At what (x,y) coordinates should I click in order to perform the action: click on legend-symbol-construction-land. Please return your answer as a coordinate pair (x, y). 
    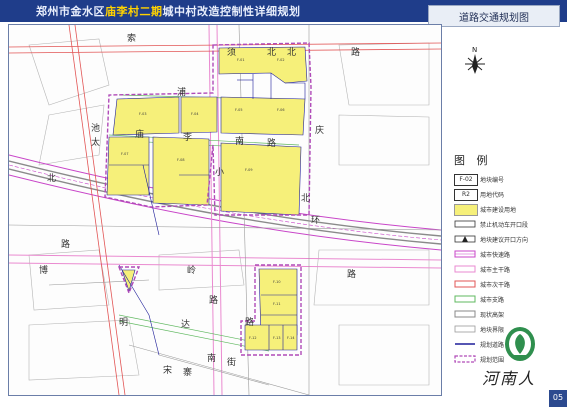
    Looking at the image, I should click on (466, 210).